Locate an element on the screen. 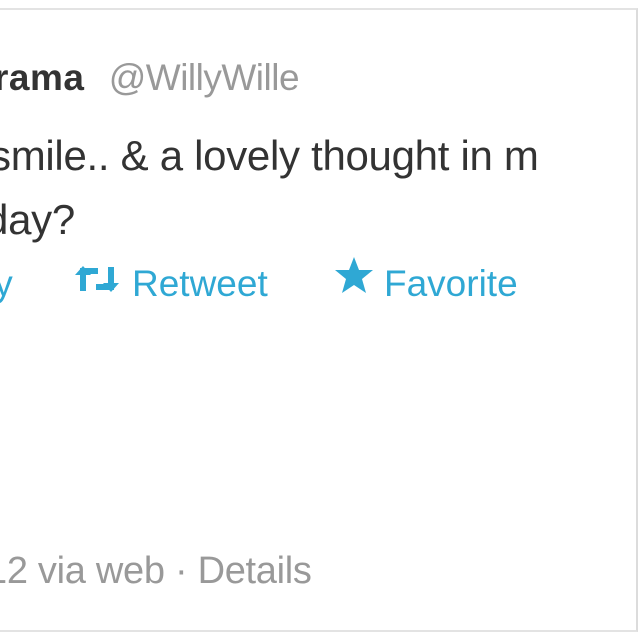 Image resolution: width=640 pixels, height=640 pixels. details-link: Details is located at coordinates (255, 571).